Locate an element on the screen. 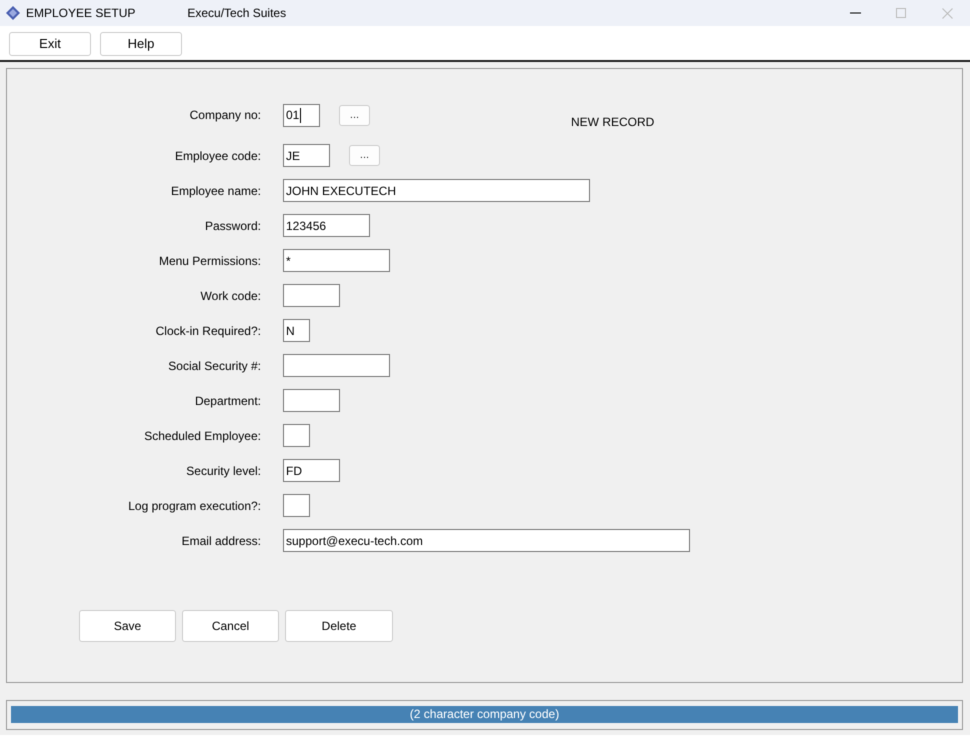  field-label: Employee name: is located at coordinates (215, 191).